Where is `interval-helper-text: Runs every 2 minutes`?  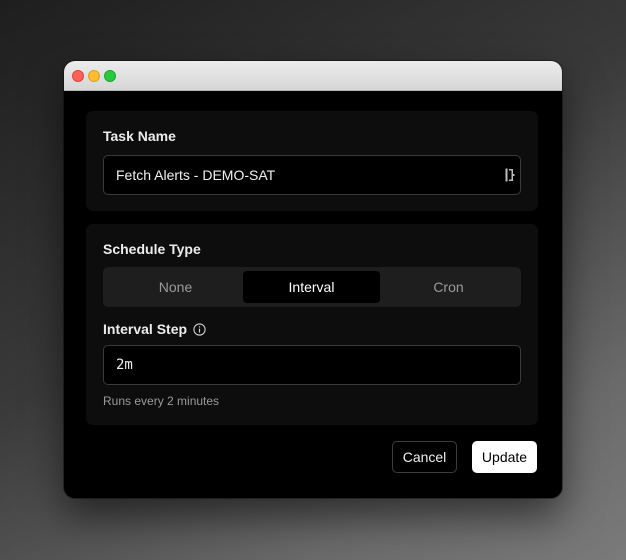
interval-helper-text: Runs every 2 minutes is located at coordinates (161, 401).